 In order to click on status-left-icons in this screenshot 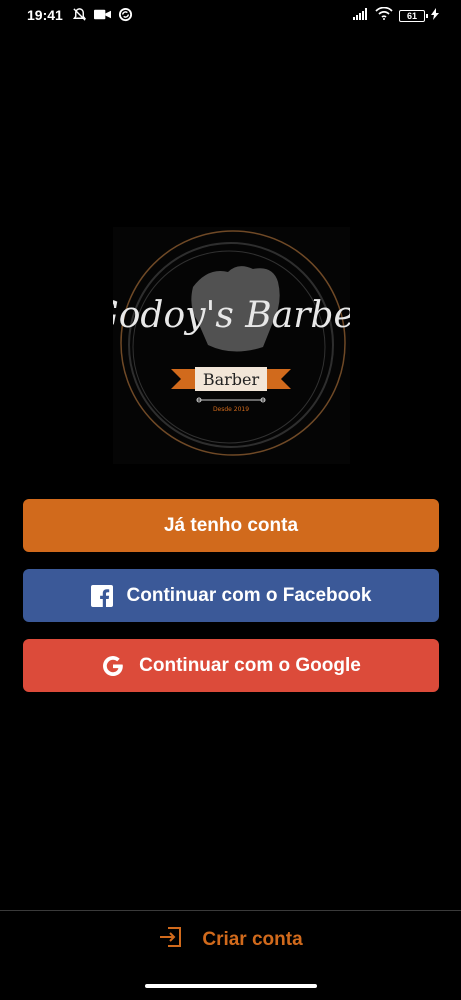, I will do `click(102, 17)`.